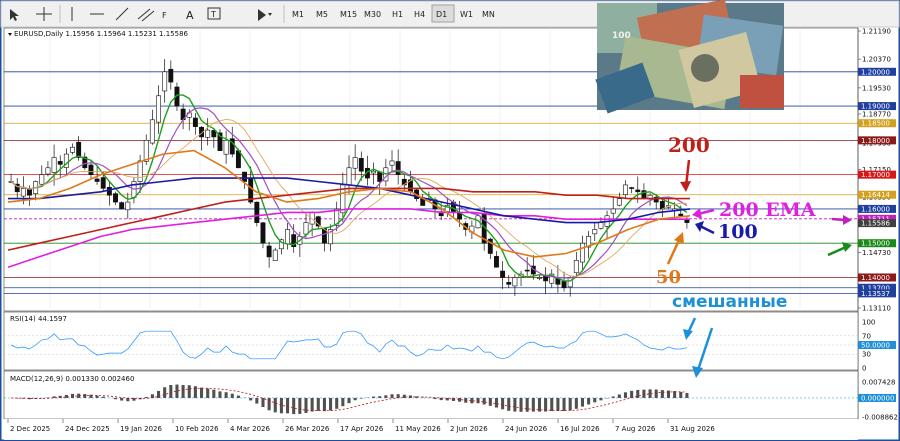  What do you see at coordinates (197, 429) in the screenshot?
I see `date-tick-label: 10 Feb 2026` at bounding box center [197, 429].